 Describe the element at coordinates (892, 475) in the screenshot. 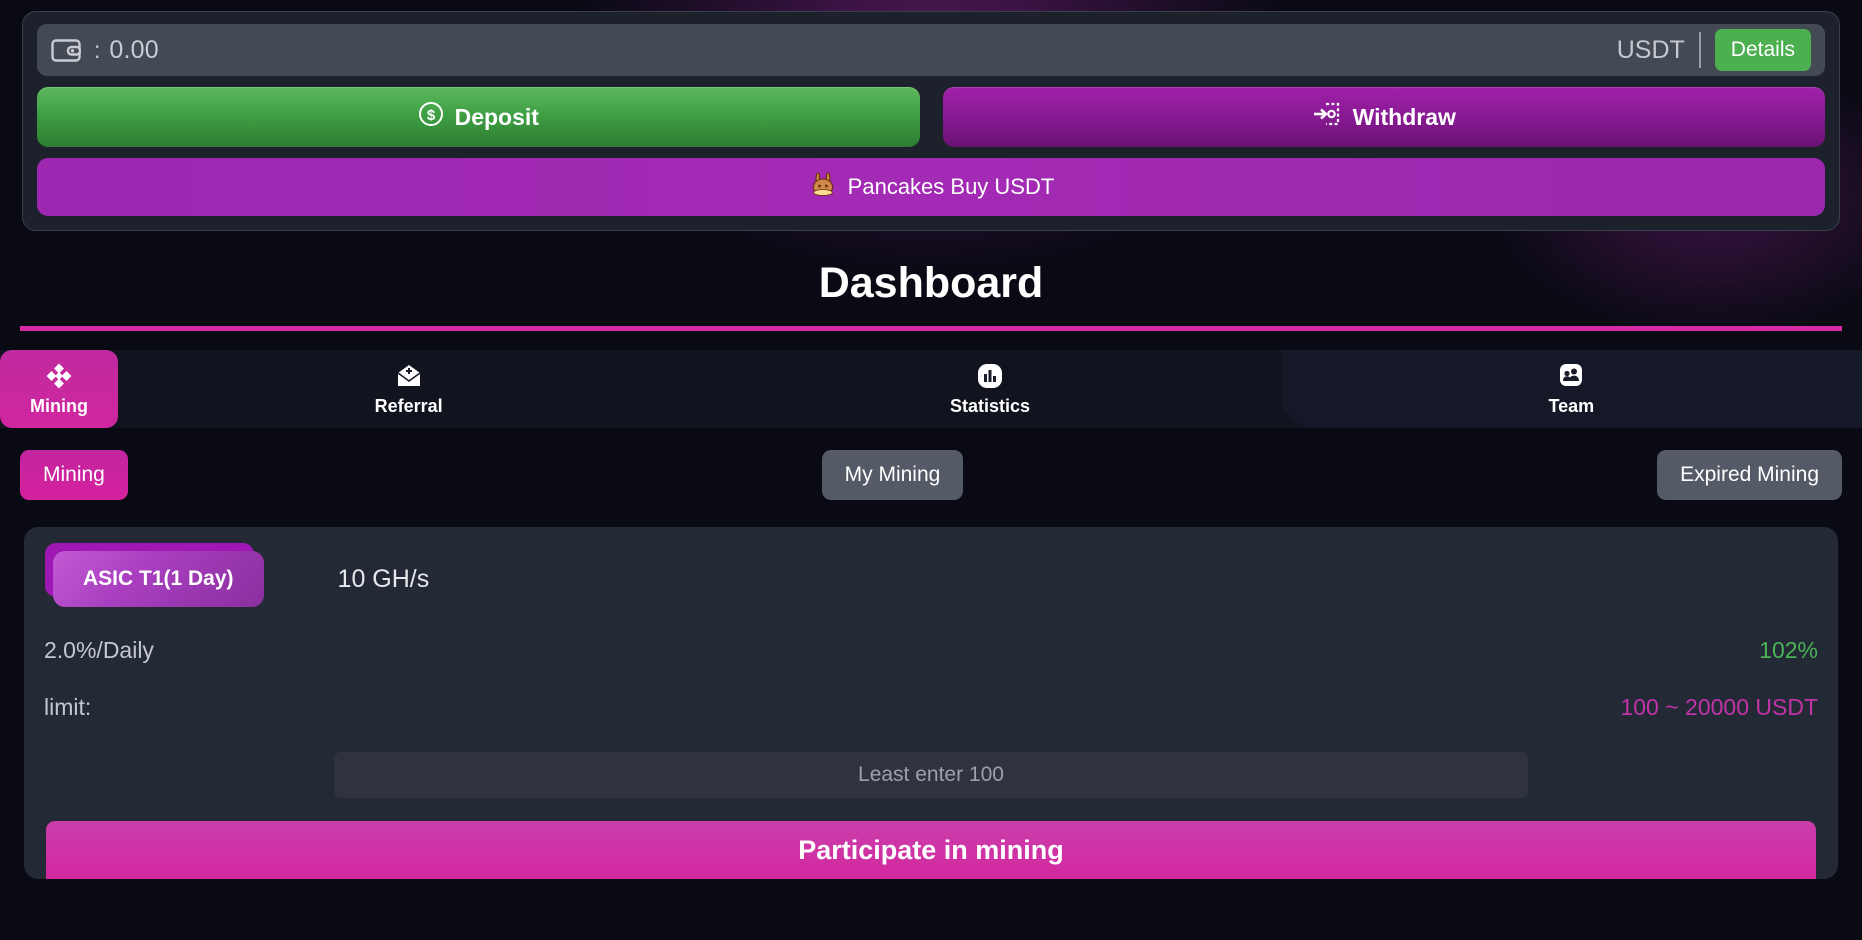

I see `filter-my-mining-button: My Mining` at that location.